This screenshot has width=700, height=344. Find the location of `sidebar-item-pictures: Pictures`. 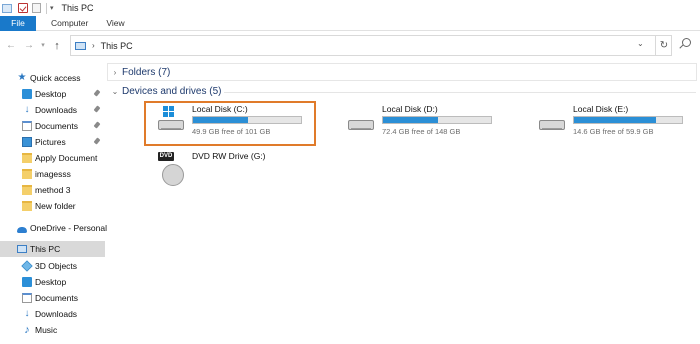

sidebar-item-pictures: Pictures is located at coordinates (52, 142).